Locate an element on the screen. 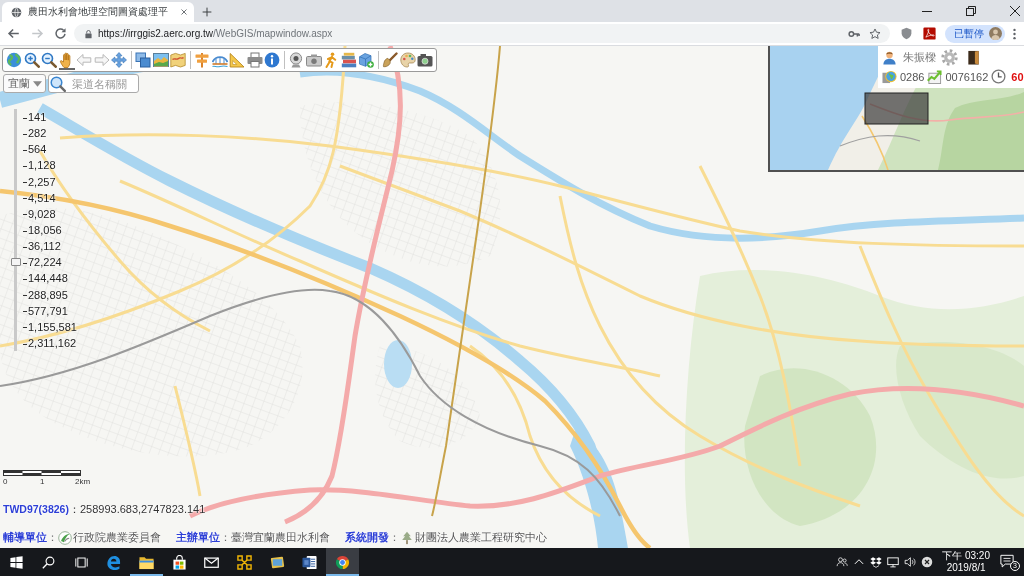  address-field: https://irrggis2.aerc.org.tw/WebGIS/mapwindow.aspx is located at coordinates (482, 33).